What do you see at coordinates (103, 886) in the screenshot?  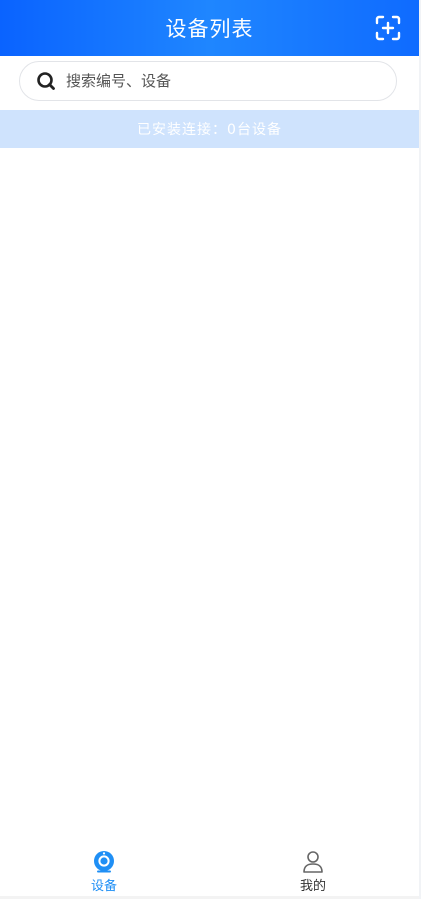 I see `tab-device-label: 设备` at bounding box center [103, 886].